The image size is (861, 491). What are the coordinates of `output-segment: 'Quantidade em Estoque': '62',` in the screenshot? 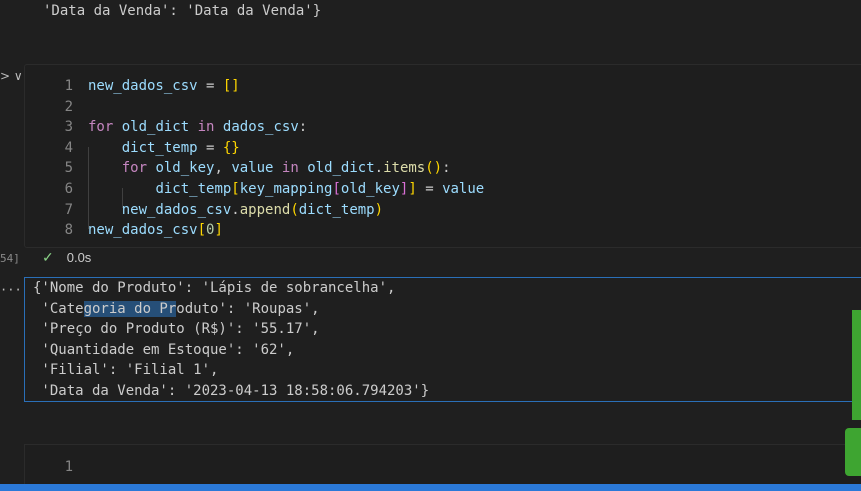 It's located at (164, 349).